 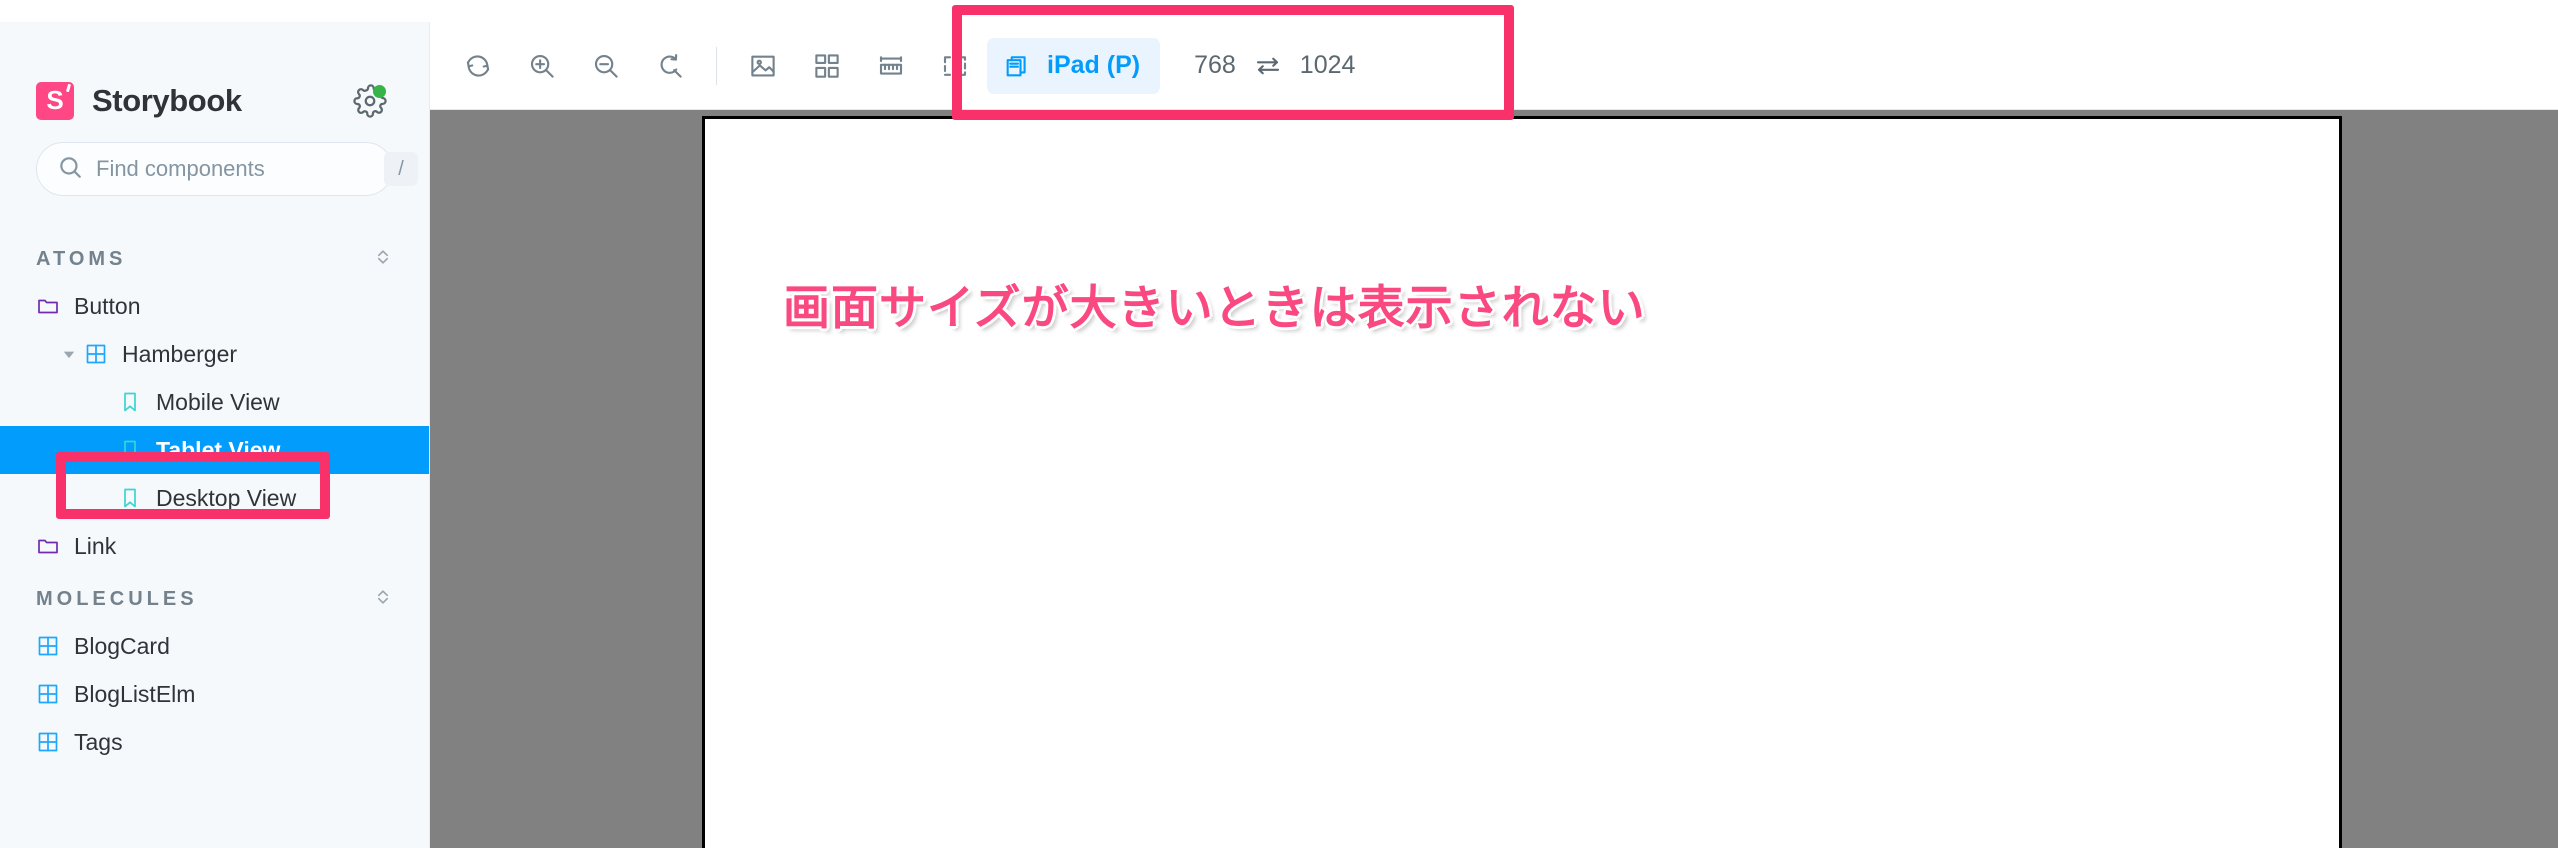 What do you see at coordinates (70, 169) in the screenshot?
I see `search-icon` at bounding box center [70, 169].